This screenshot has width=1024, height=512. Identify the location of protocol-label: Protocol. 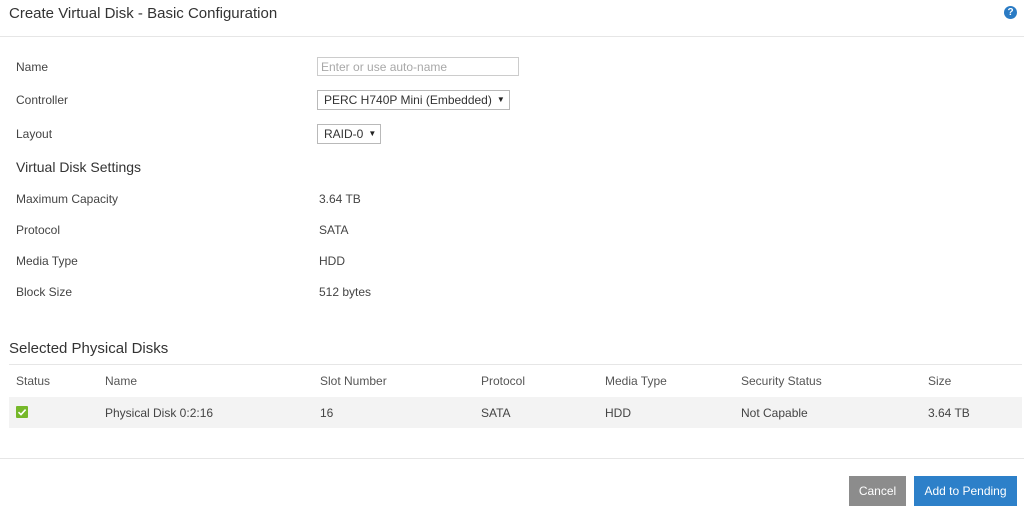
(38, 230).